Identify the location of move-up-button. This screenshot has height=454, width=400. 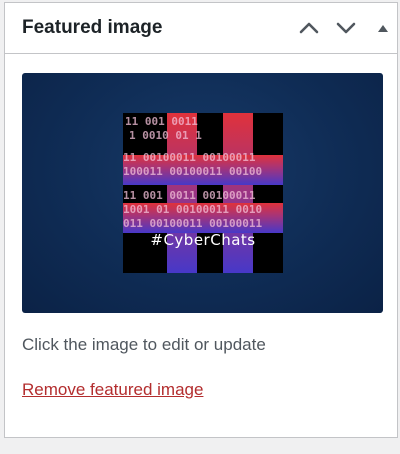
(309, 28).